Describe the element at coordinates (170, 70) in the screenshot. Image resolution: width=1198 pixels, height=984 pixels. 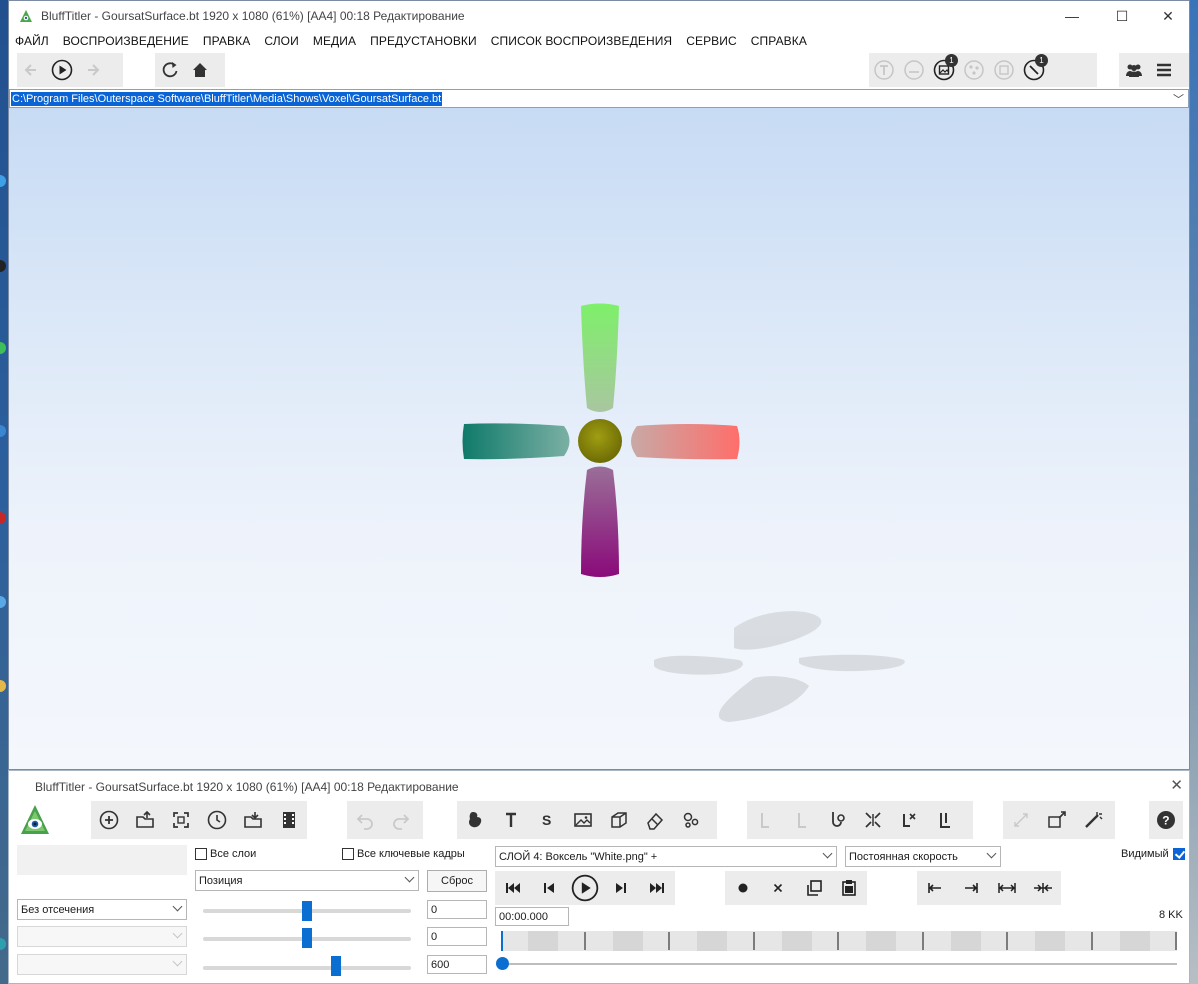
I see `refresh-button` at that location.